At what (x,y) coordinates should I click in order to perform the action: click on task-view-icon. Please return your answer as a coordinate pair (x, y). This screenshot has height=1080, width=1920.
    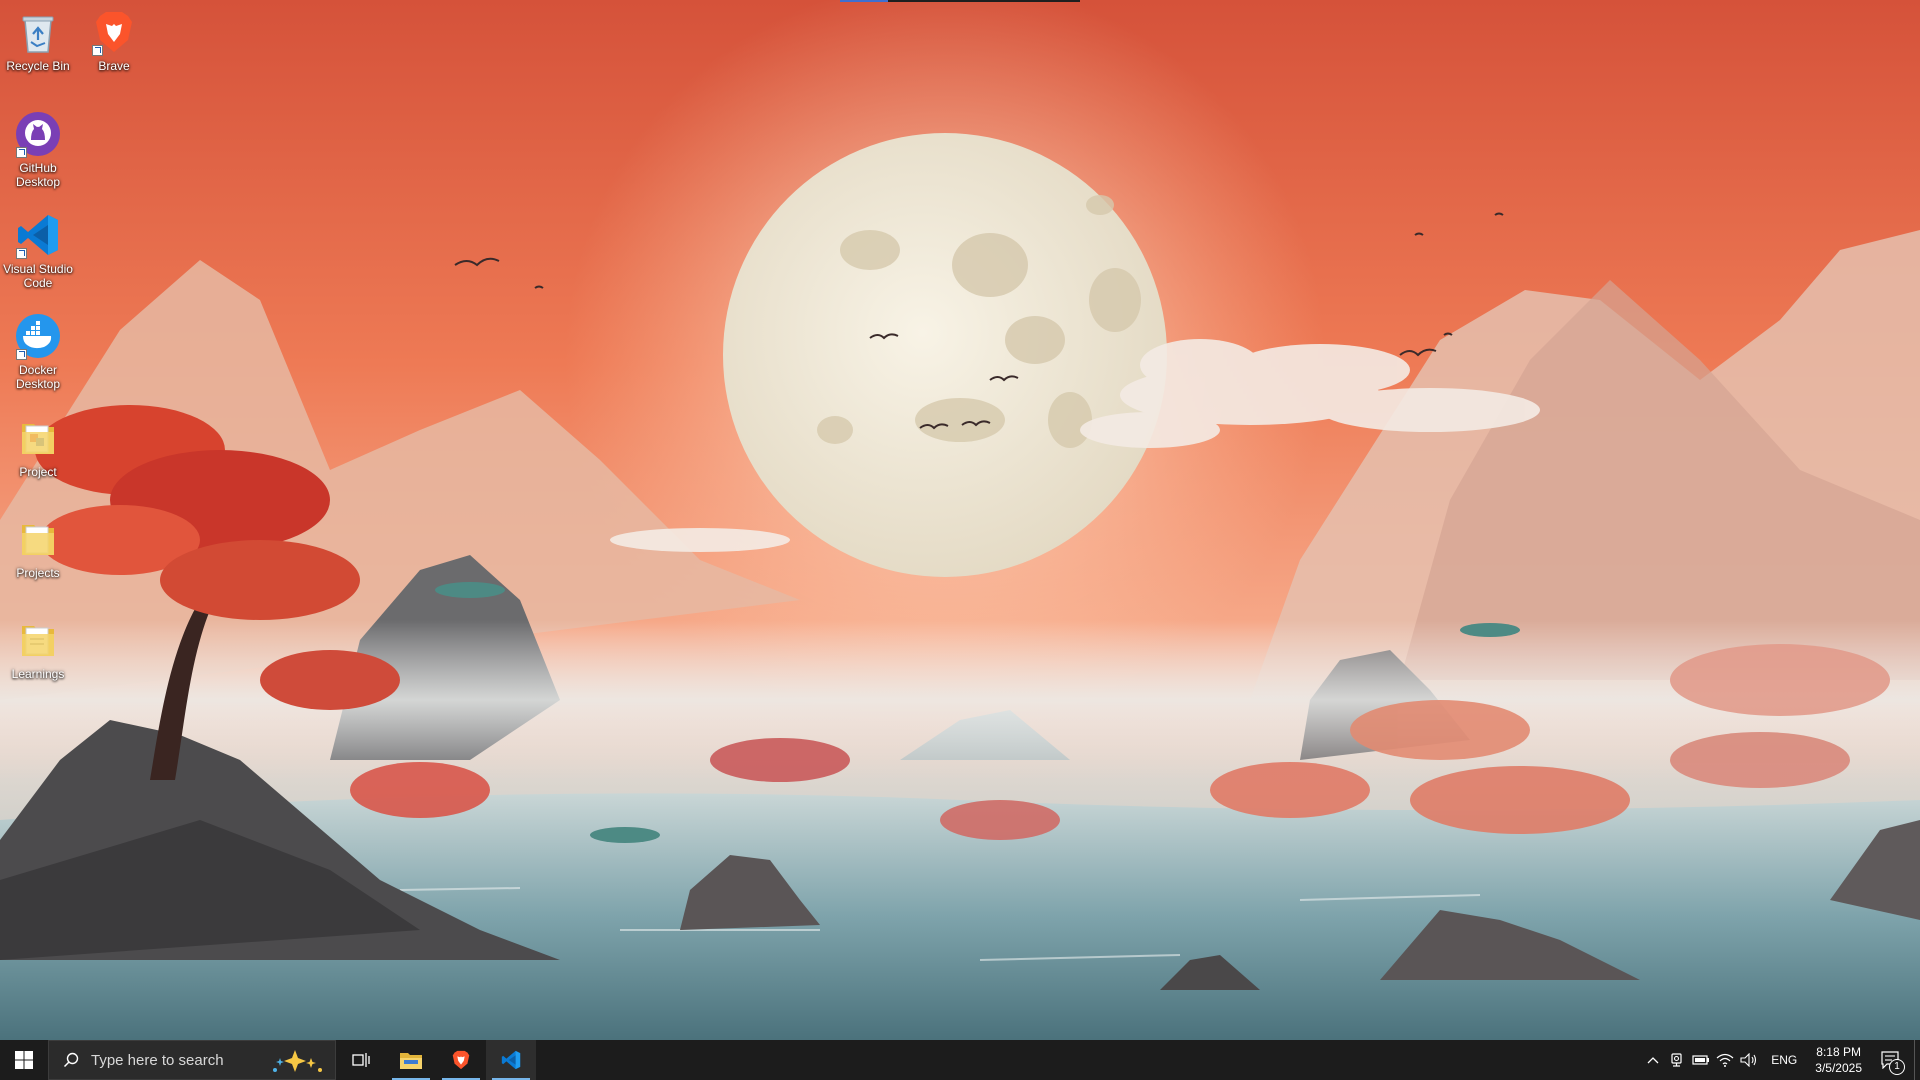
    Looking at the image, I should click on (361, 1060).